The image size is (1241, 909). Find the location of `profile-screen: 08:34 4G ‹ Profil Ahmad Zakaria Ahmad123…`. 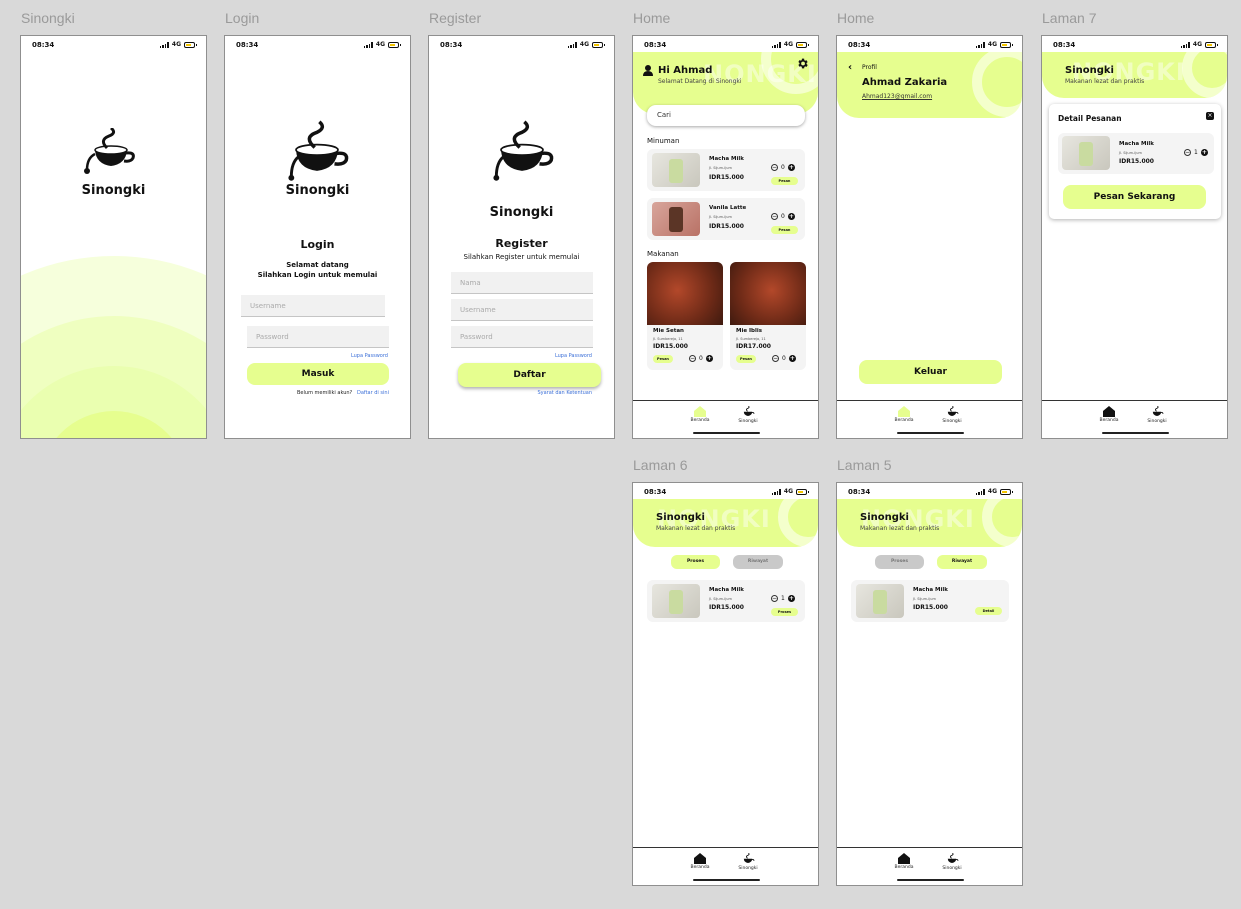

profile-screen: 08:34 4G ‹ Profil Ahmad Zakaria Ahmad123… is located at coordinates (929, 237).